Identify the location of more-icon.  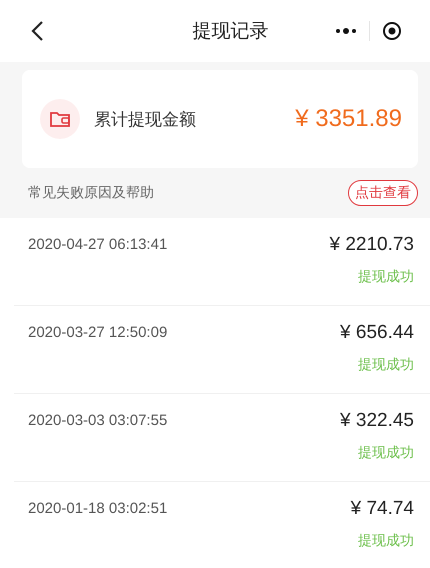
(346, 31).